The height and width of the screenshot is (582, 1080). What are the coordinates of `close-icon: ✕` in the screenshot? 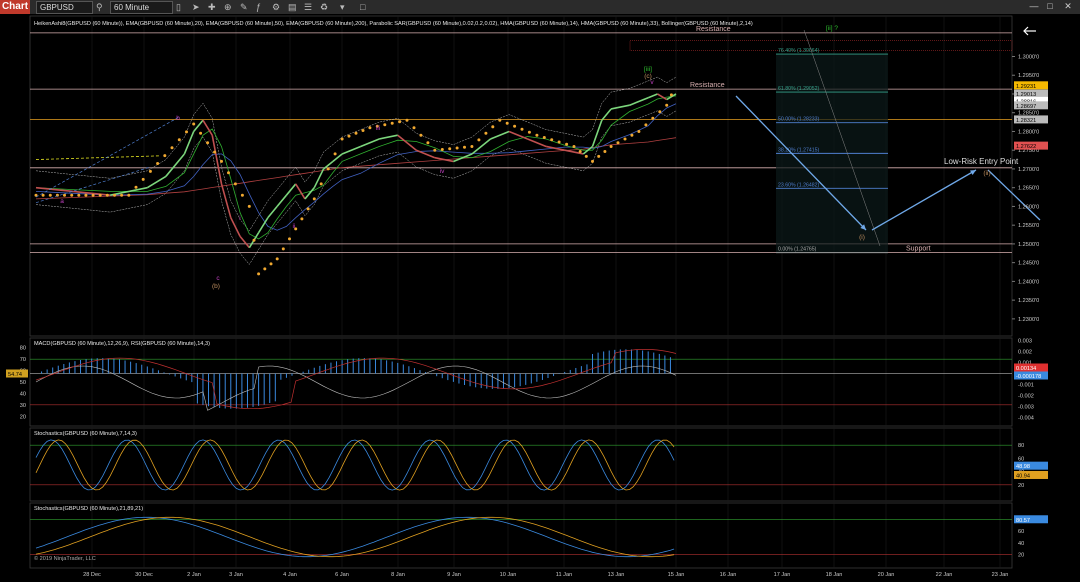 It's located at (1068, 6).